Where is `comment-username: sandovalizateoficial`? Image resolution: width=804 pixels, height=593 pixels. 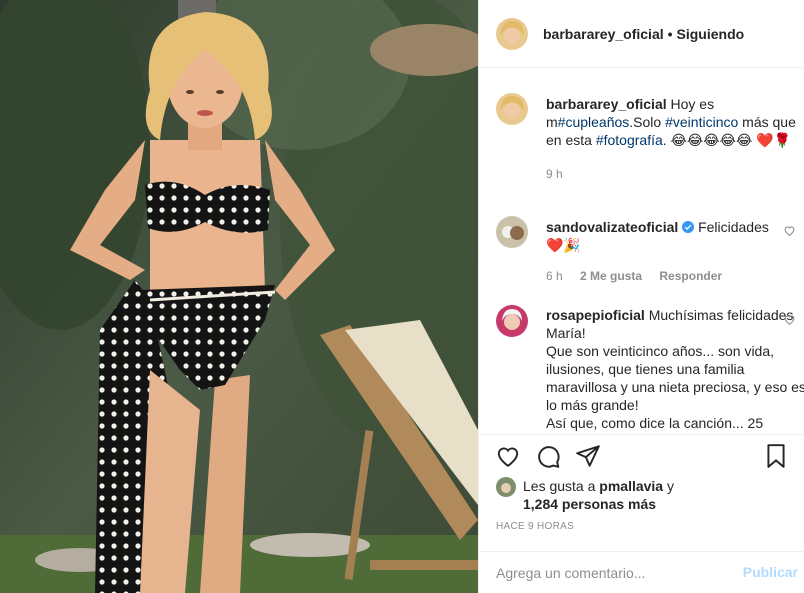 comment-username: sandovalizateoficial is located at coordinates (612, 227).